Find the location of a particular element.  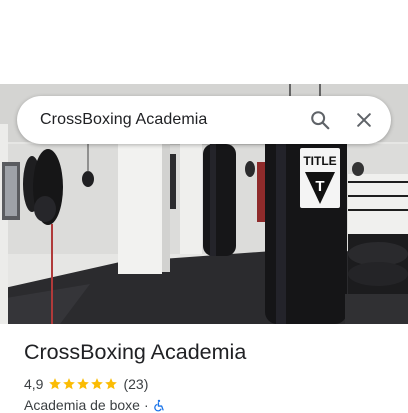

search-bar: CrossBoxing Academia is located at coordinates (204, 120).